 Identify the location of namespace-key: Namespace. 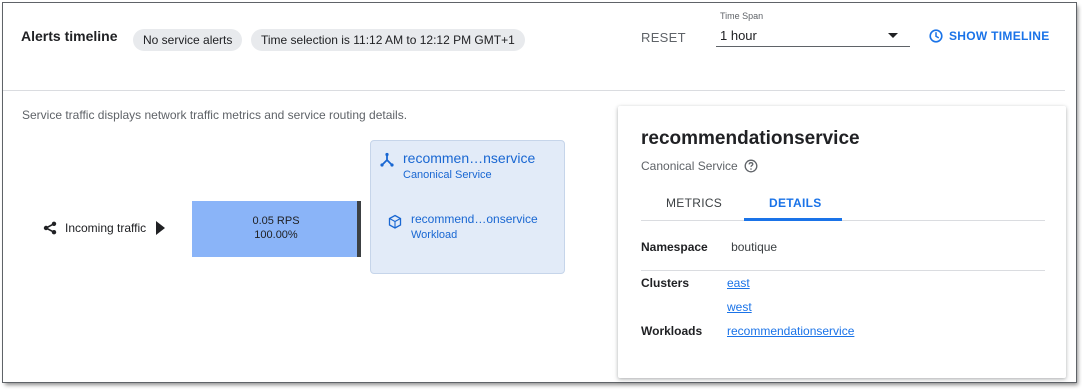
(674, 247).